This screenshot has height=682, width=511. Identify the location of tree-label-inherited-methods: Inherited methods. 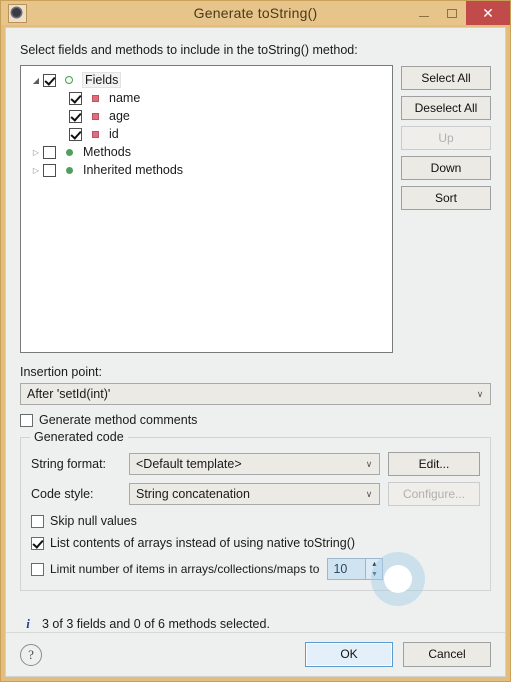
(133, 170).